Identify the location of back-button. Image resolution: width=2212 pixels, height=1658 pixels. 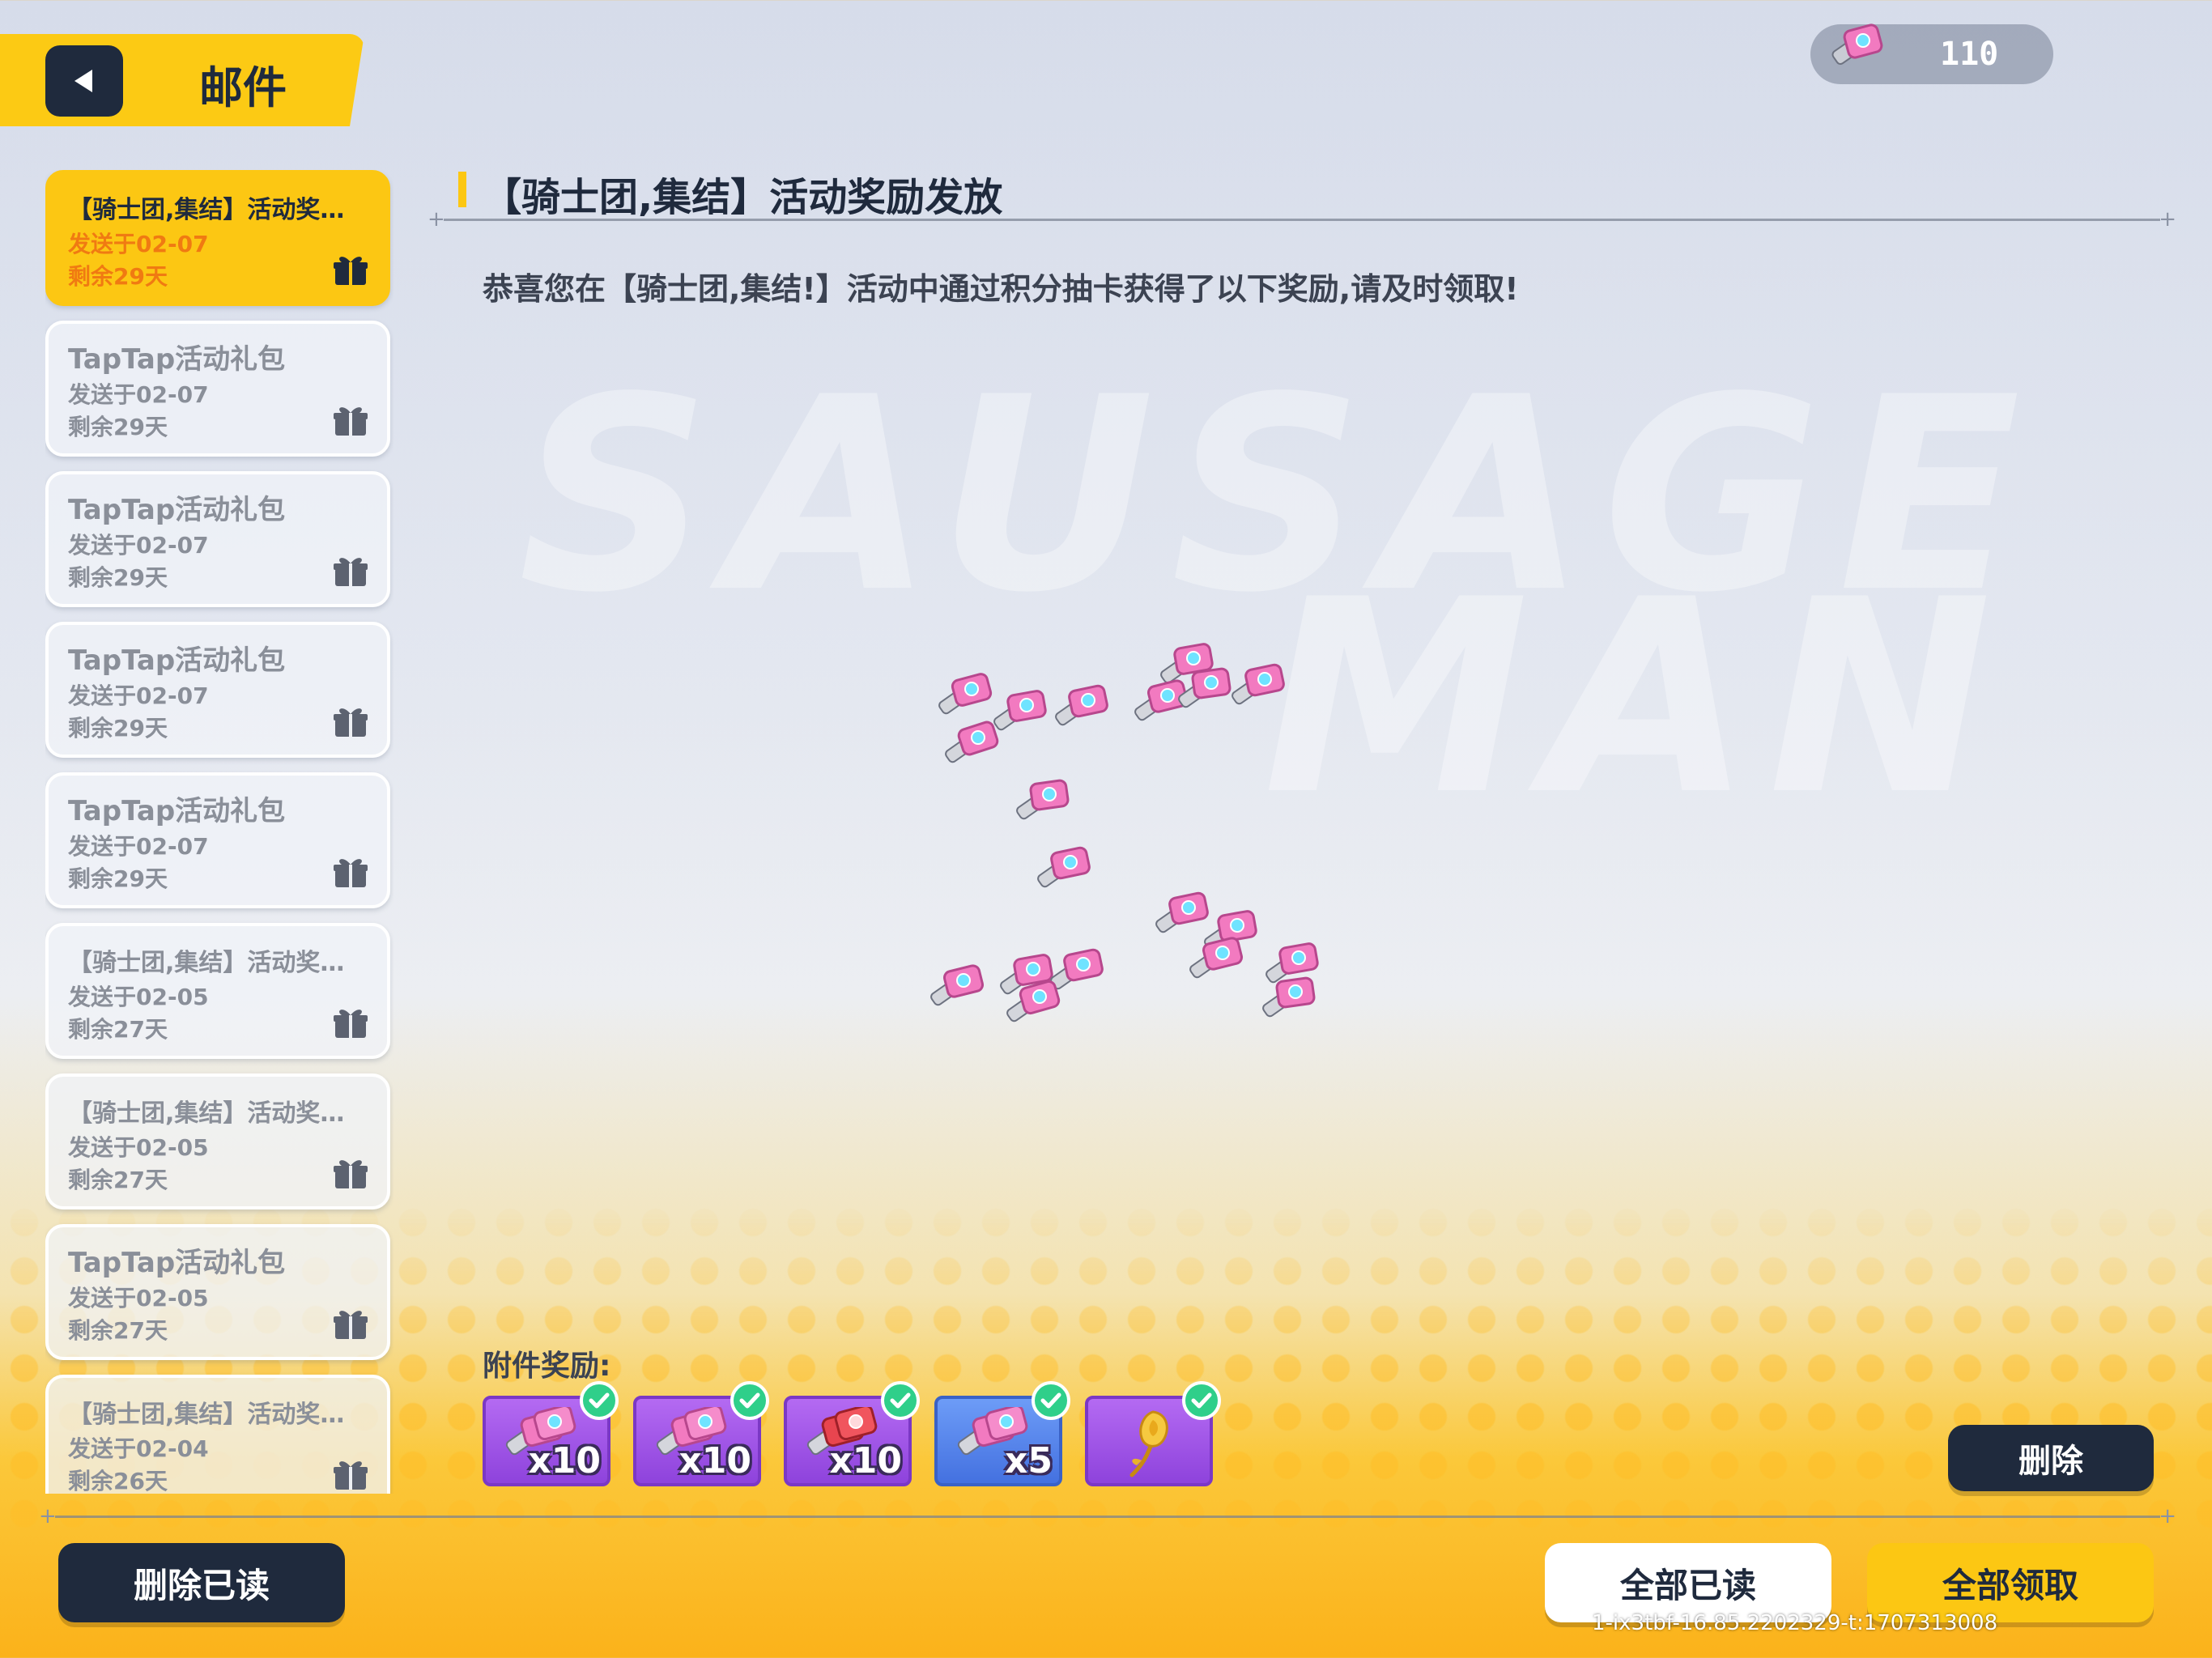
(84, 81).